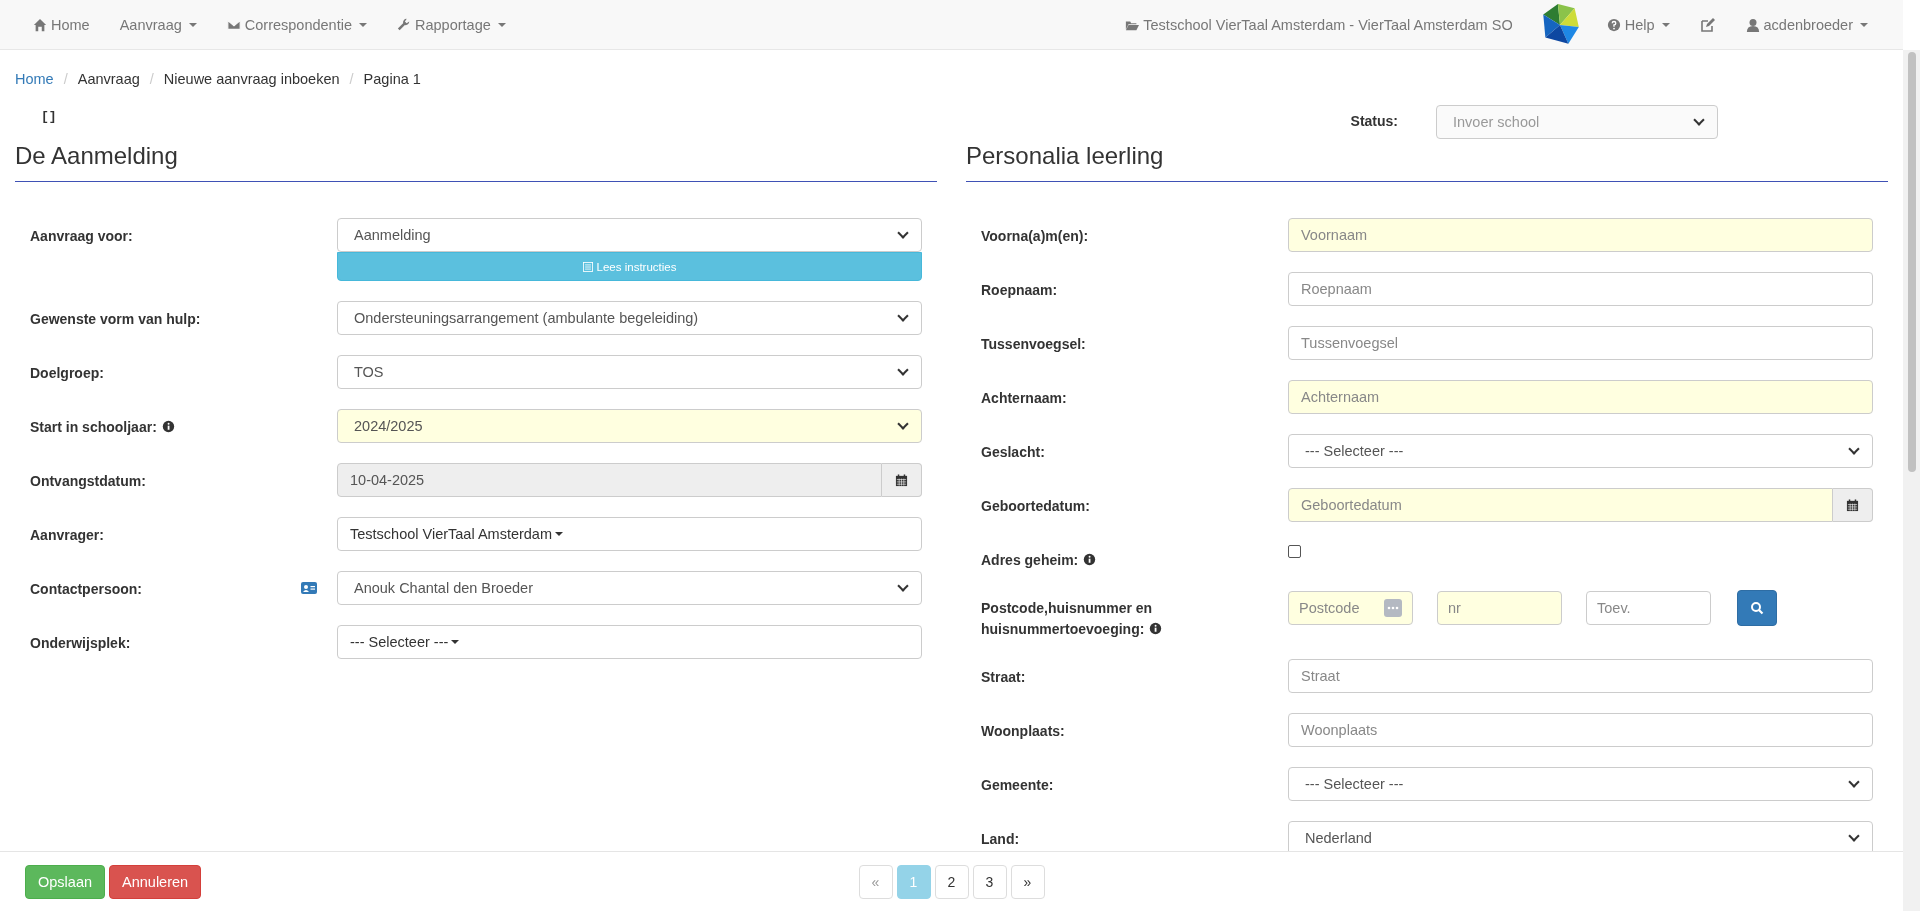  I want to click on text-field: Postcode, so click(1350, 608).